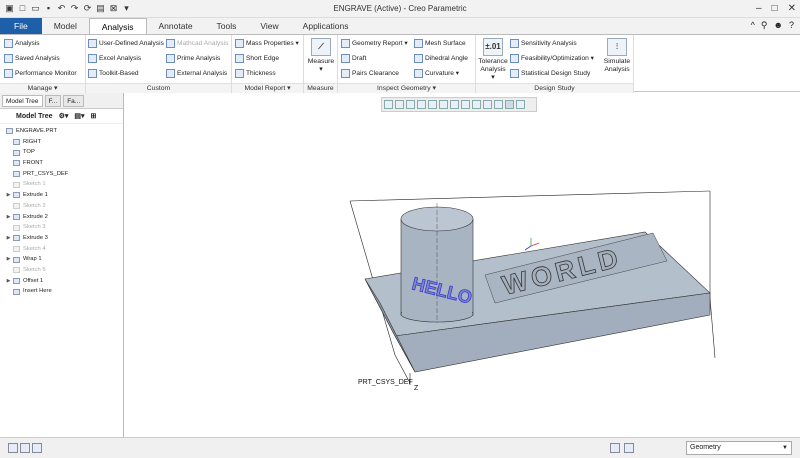 The height and width of the screenshot is (458, 800). I want to click on analysis-button: Analysis, so click(22, 43).